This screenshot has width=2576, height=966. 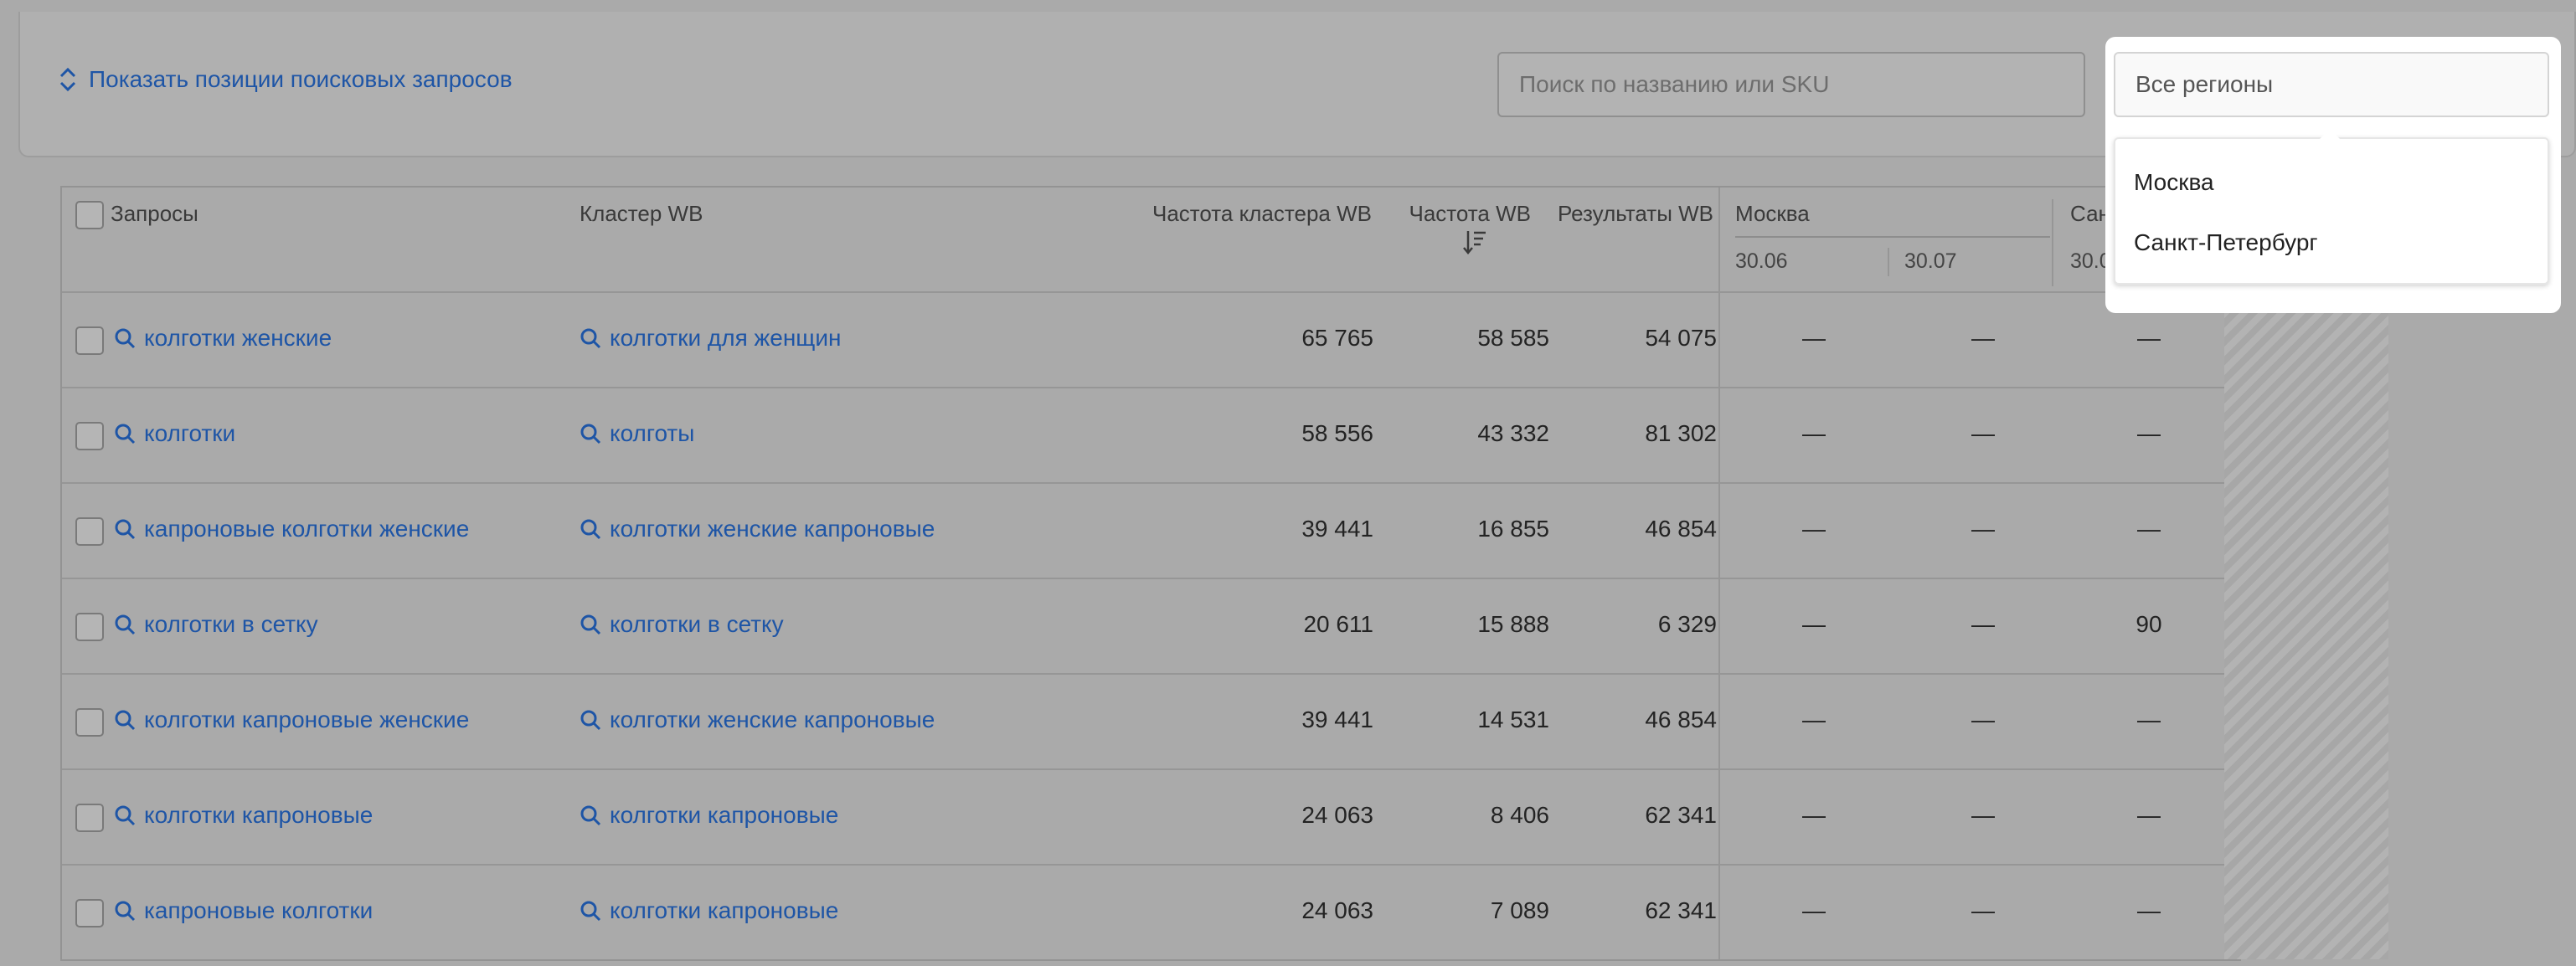 I want to click on cluster-text: колготки капроновые, so click(x=724, y=910).